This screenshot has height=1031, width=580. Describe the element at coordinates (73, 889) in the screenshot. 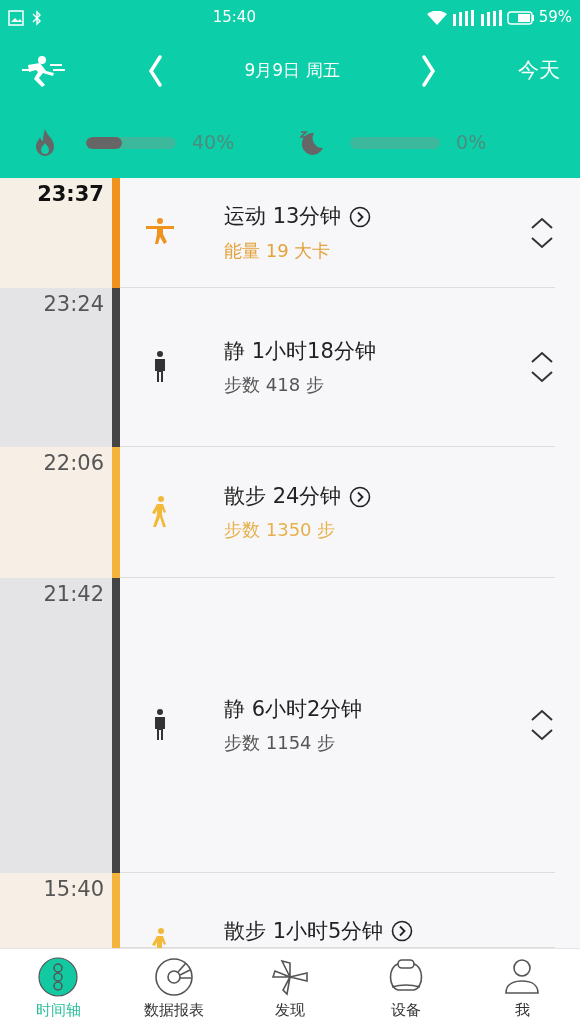

I see `time-label: 15:40` at that location.